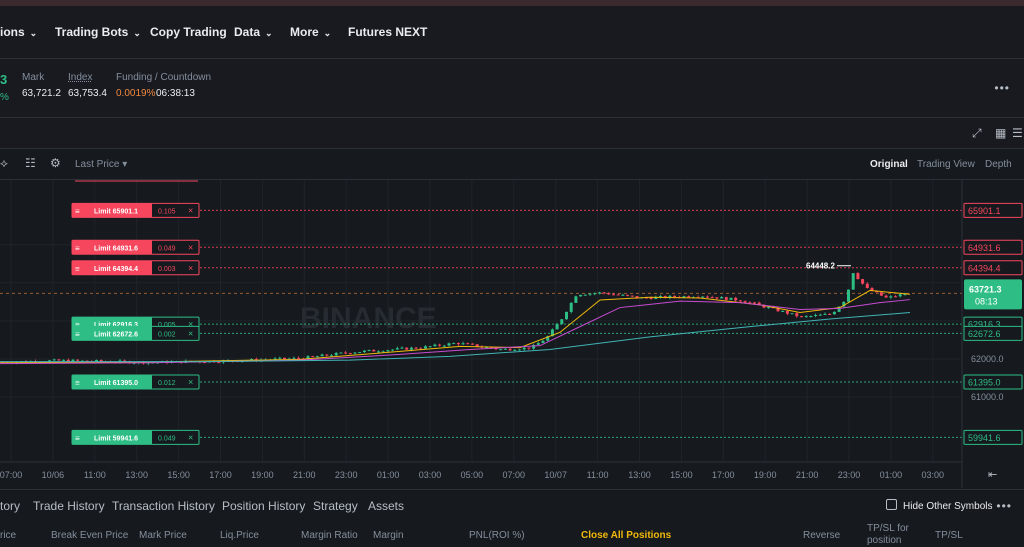 This screenshot has width=1024, height=547. I want to click on tab-strategy: Strategy, so click(335, 506).